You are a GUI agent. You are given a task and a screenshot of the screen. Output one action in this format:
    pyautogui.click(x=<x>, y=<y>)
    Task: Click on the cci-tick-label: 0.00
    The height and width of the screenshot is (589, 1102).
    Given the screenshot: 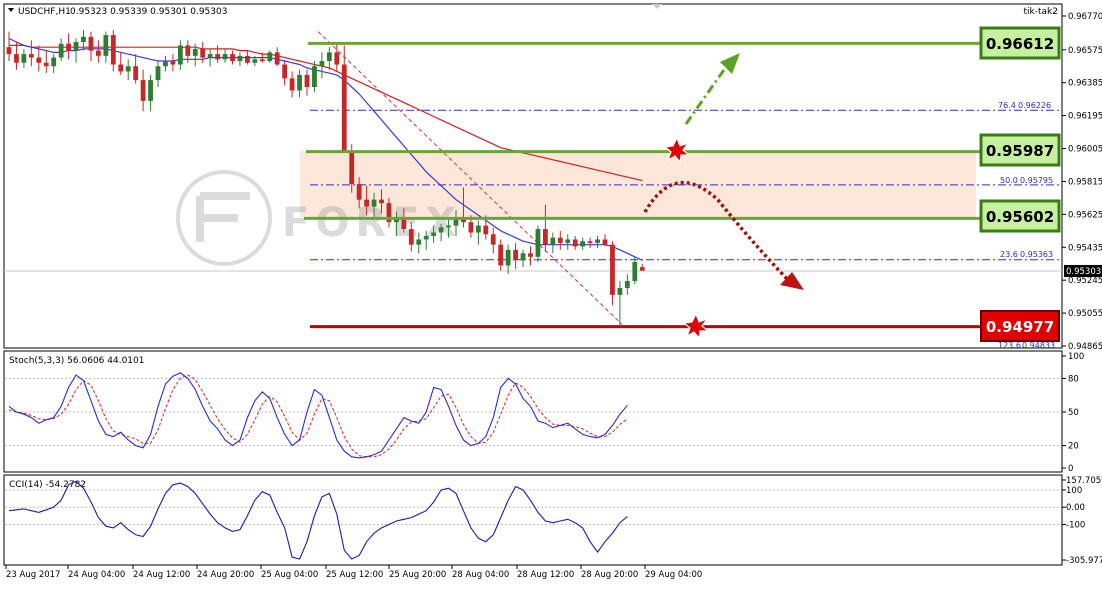 What is the action you would take?
    pyautogui.click(x=1075, y=508)
    